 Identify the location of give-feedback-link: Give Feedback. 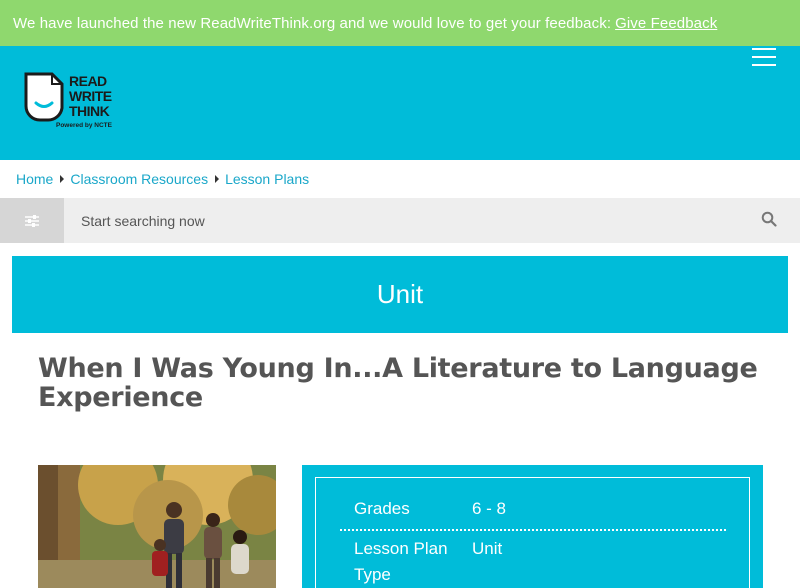
(666, 23).